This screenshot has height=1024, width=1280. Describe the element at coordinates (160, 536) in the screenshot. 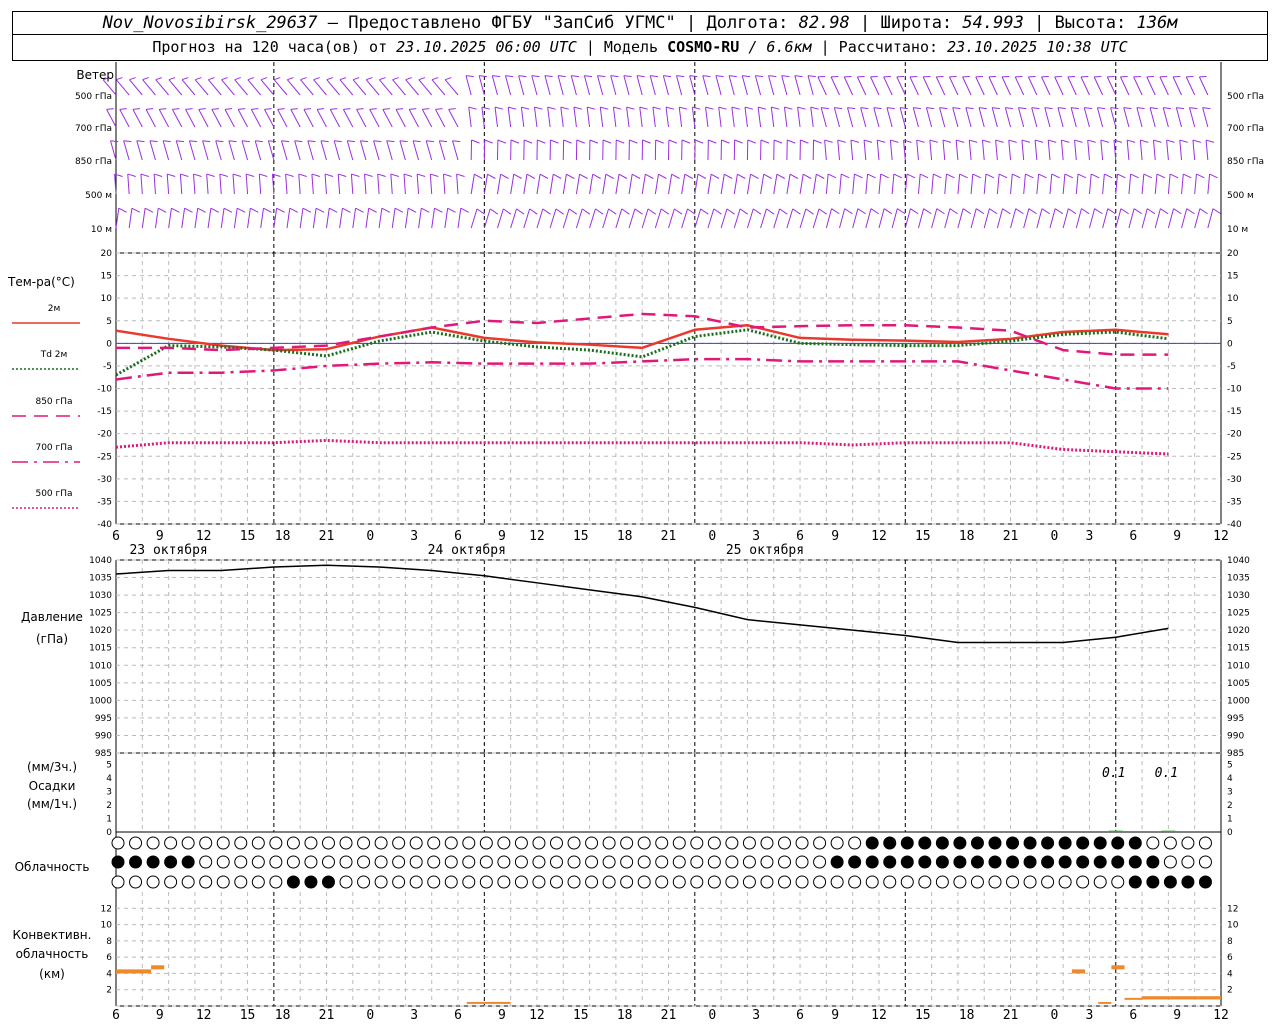

I see `x-hour-label: 9` at that location.